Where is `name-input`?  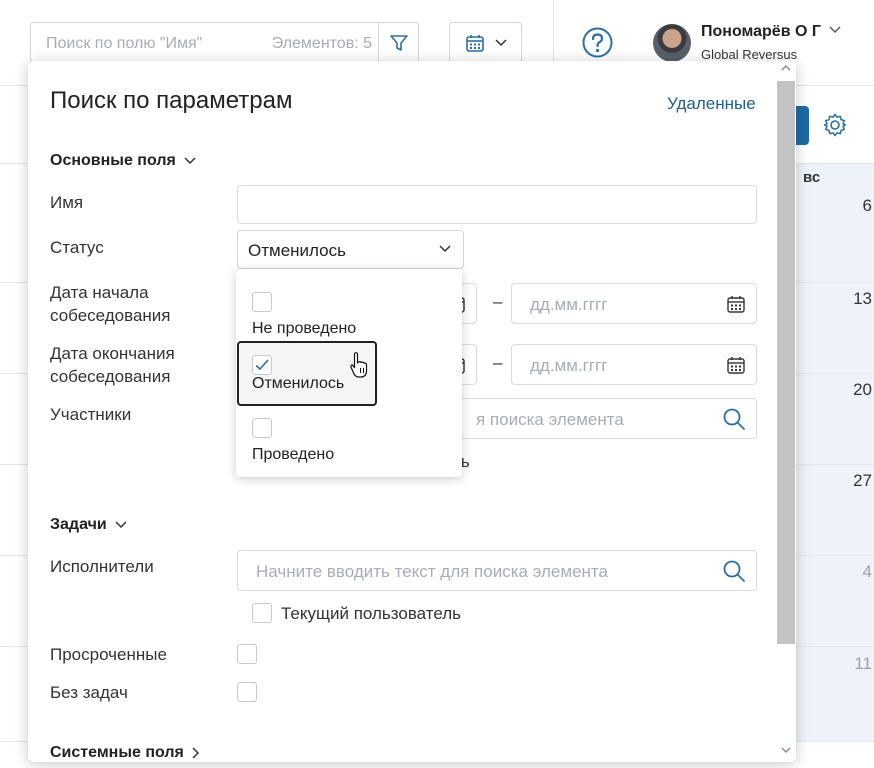 name-input is located at coordinates (497, 204).